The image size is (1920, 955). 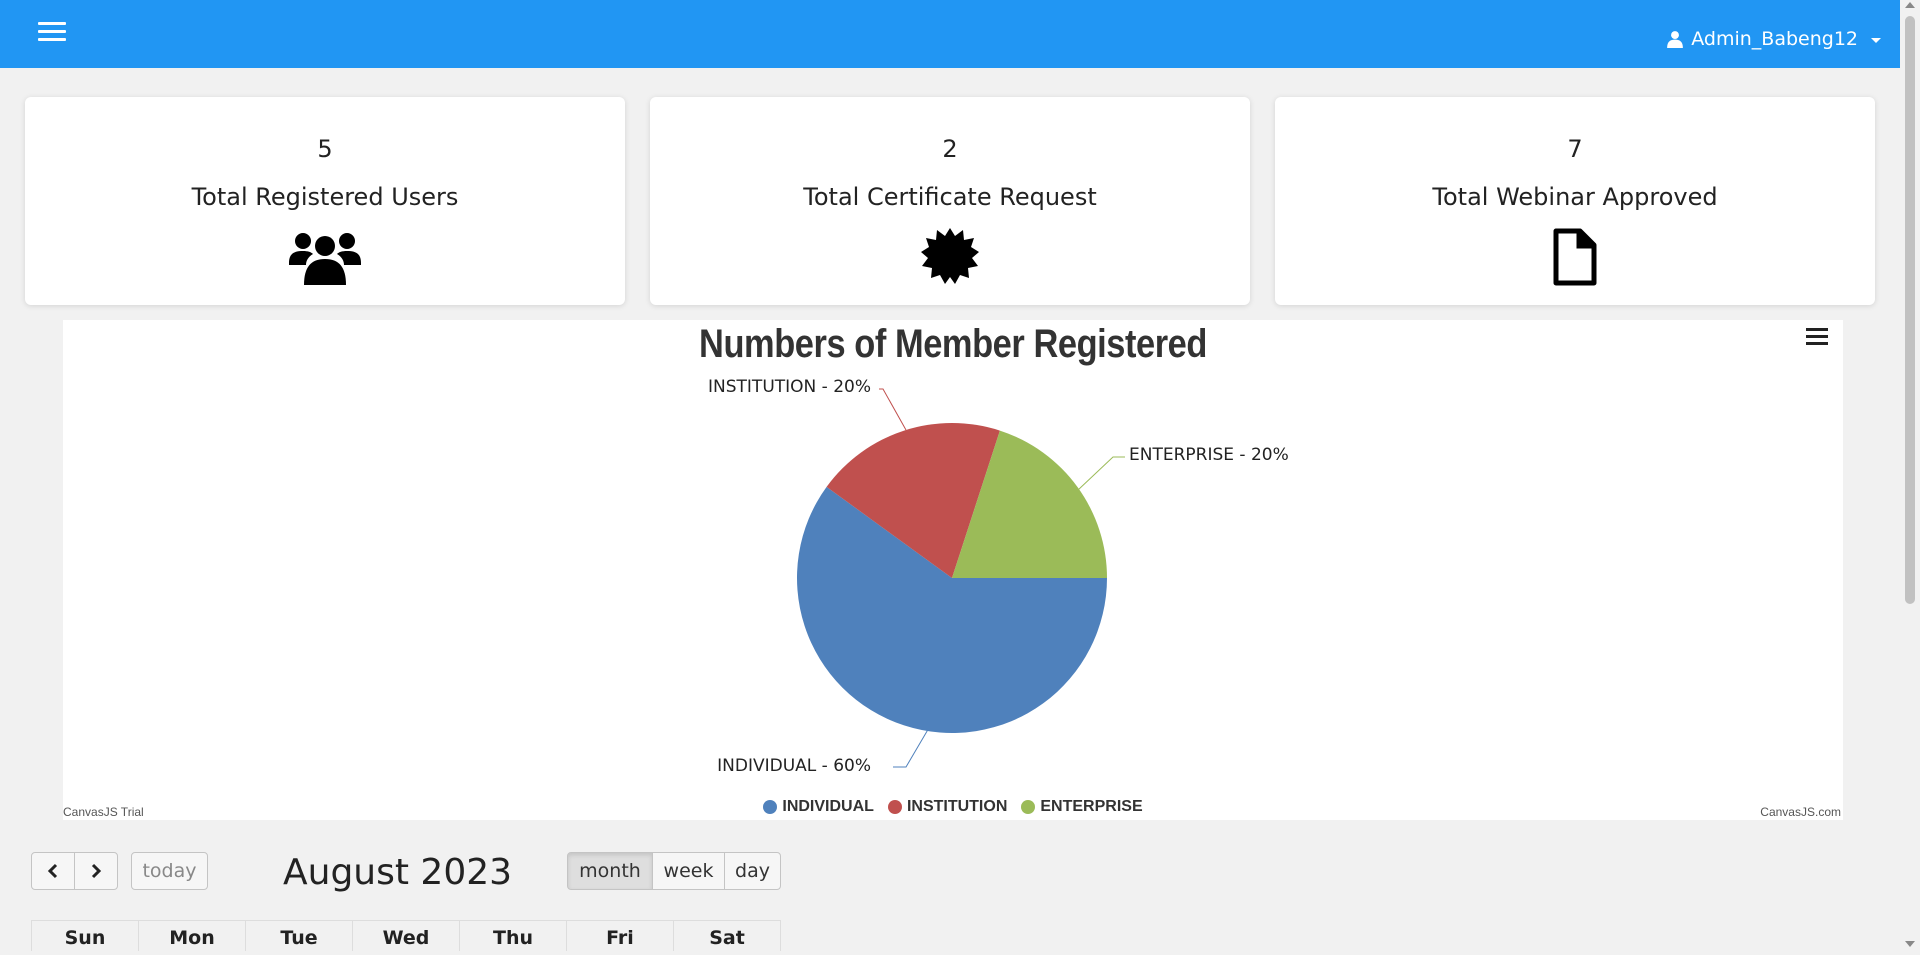 I want to click on user-icon, so click(x=1675, y=39).